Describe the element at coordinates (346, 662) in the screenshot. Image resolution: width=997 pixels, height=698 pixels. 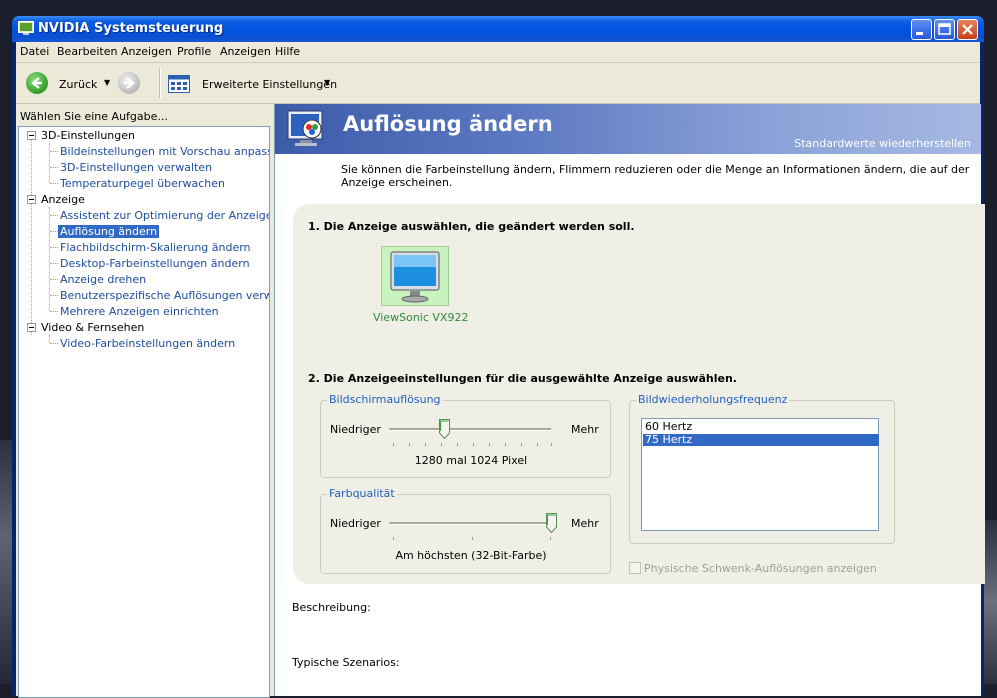
I see `scenarios-label: Typische Szenarios:` at that location.